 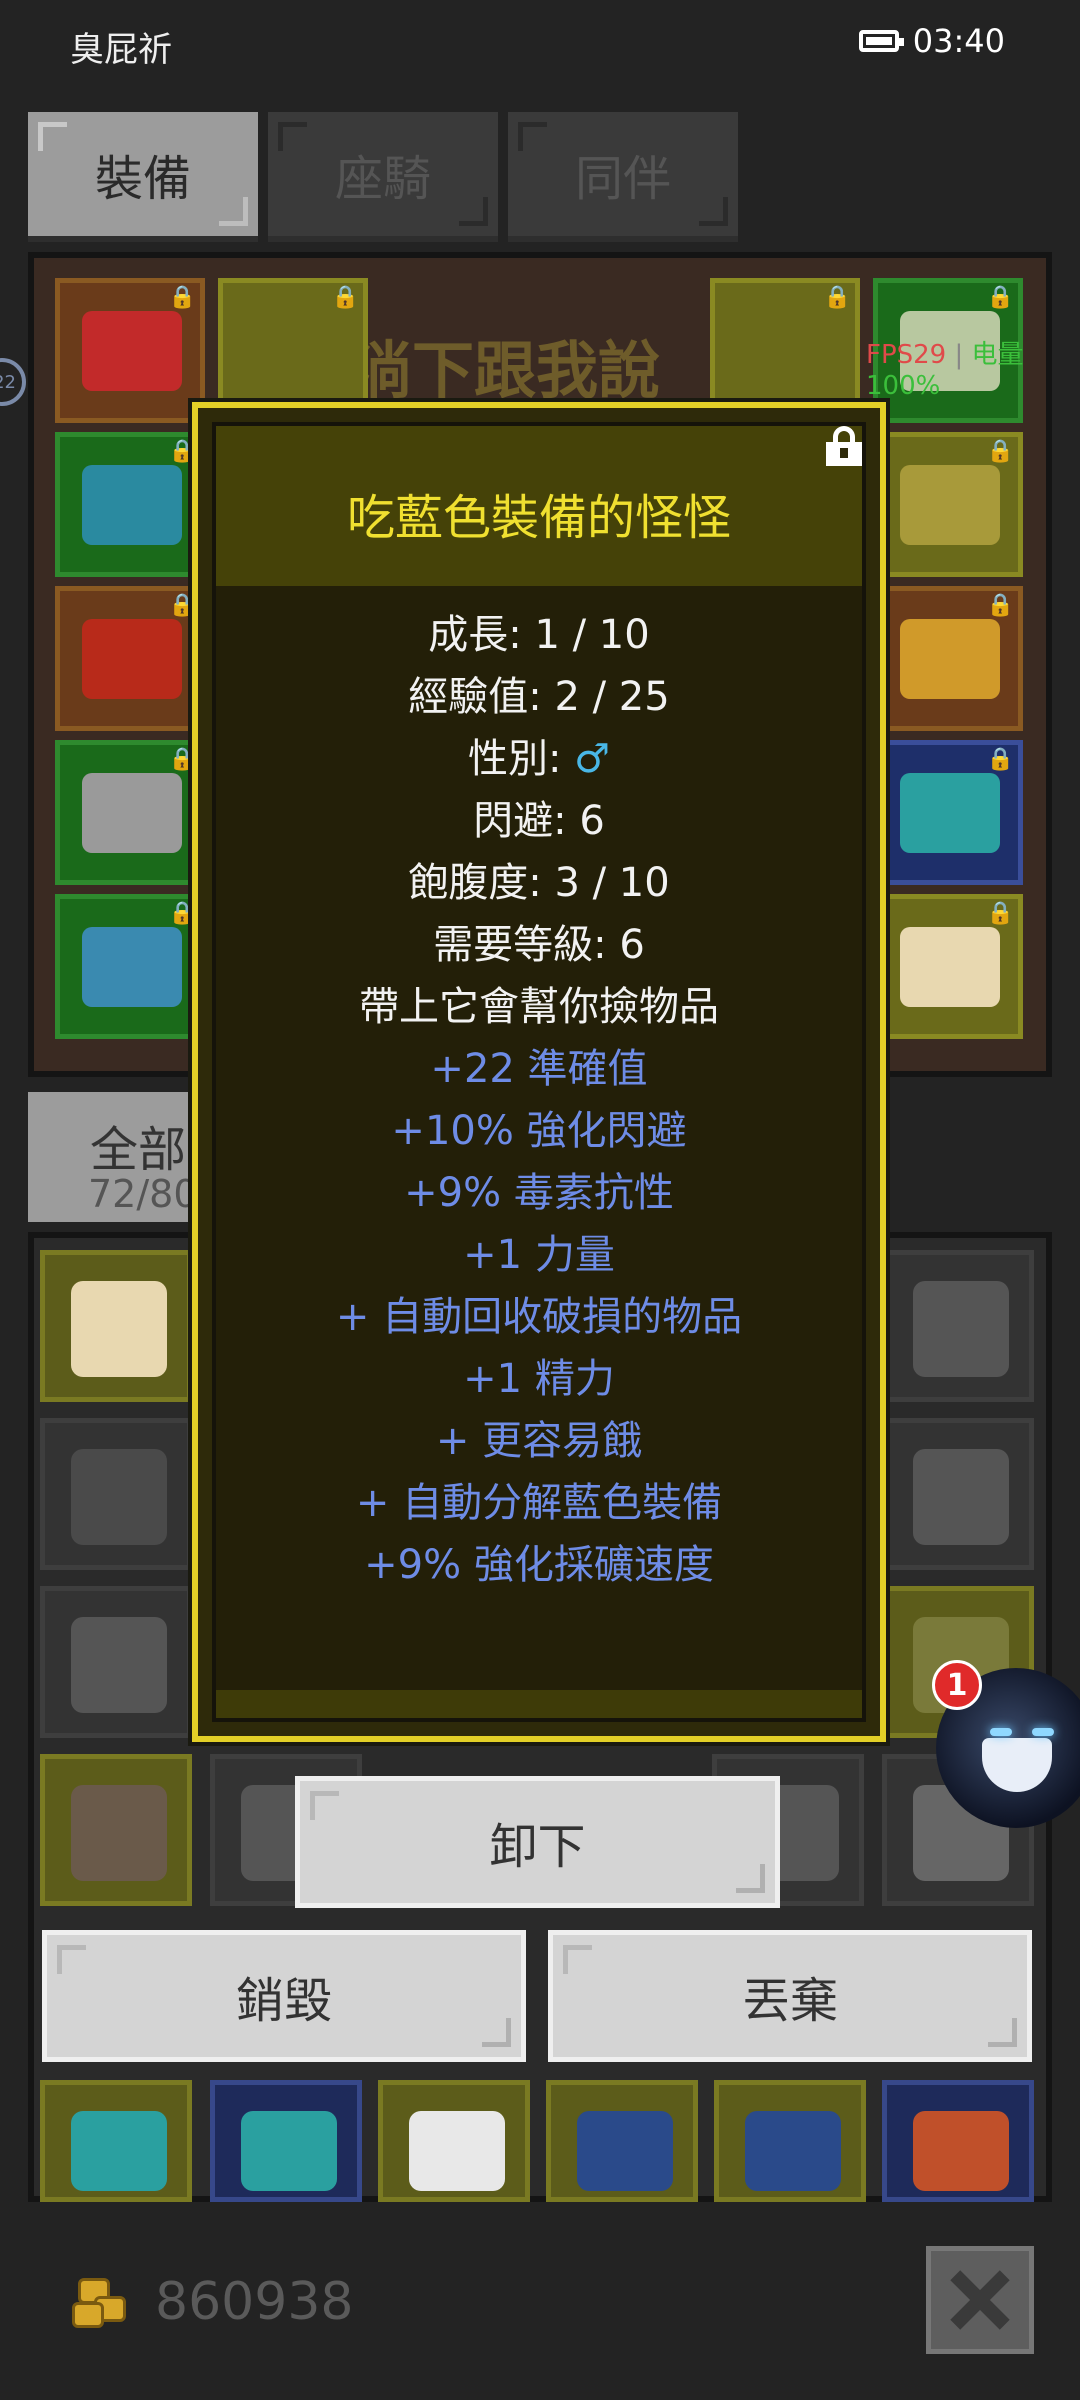 I want to click on bonus-energy: +1 精力, so click(x=539, y=1379).